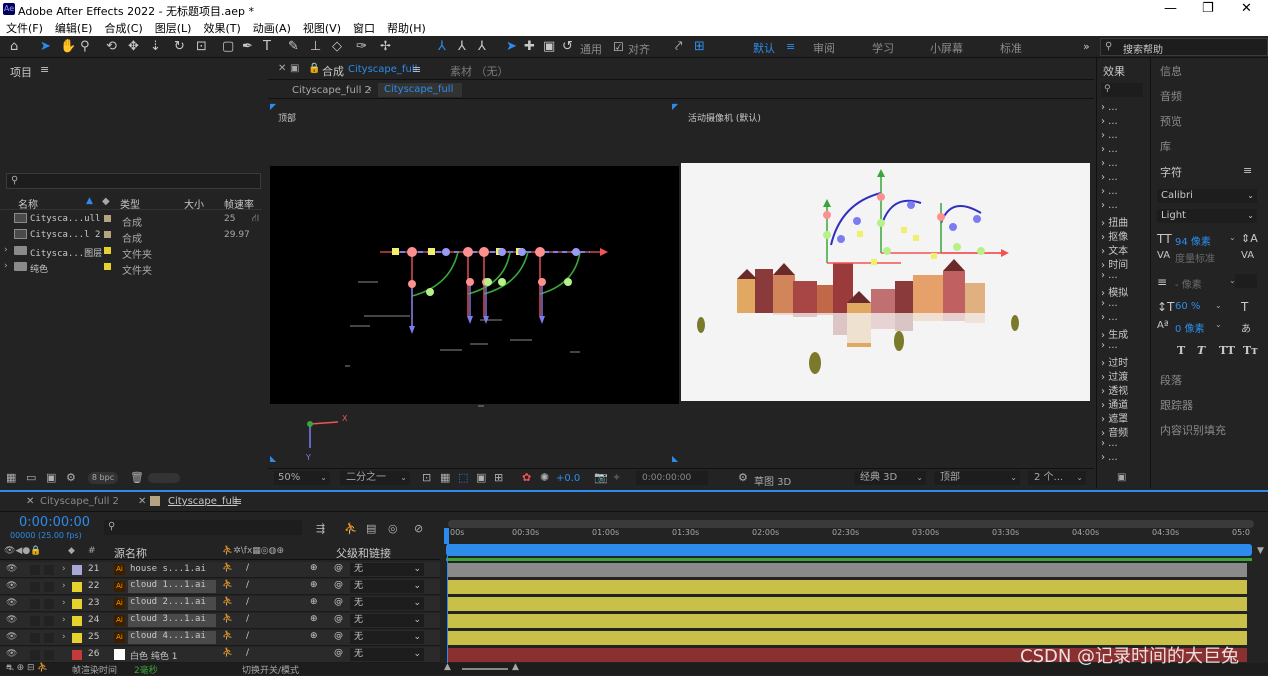 This screenshot has width=1268, height=676. Describe the element at coordinates (302, 478) in the screenshot. I see `zoom-dropdown: 50% ⌄` at that location.